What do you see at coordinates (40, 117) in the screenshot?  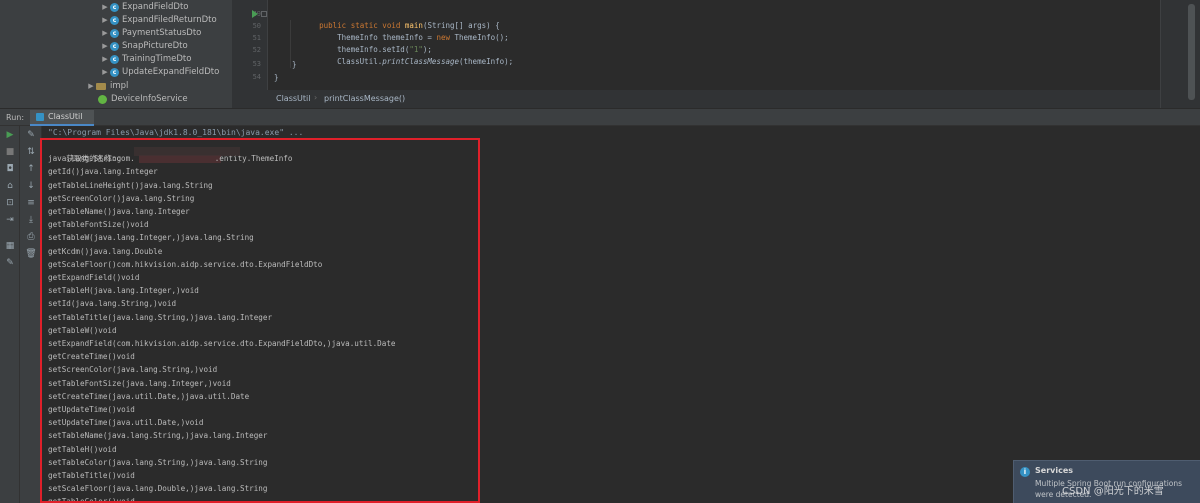 I see `run-config-icon` at bounding box center [40, 117].